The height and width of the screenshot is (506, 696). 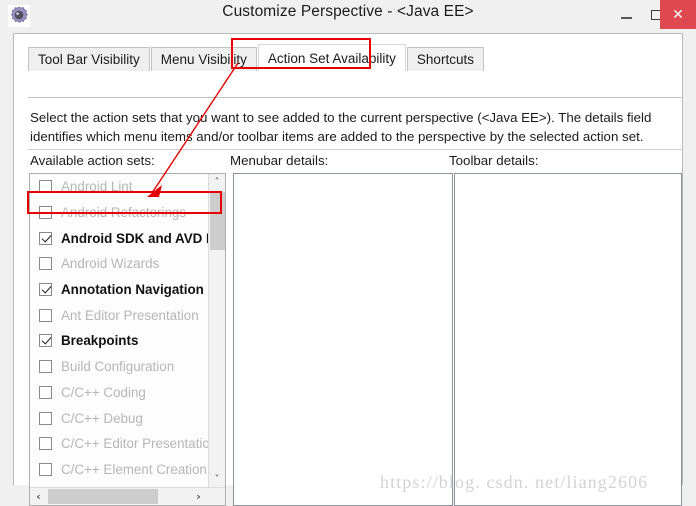 I want to click on menubar-details-label: Menubar details:, so click(x=279, y=160).